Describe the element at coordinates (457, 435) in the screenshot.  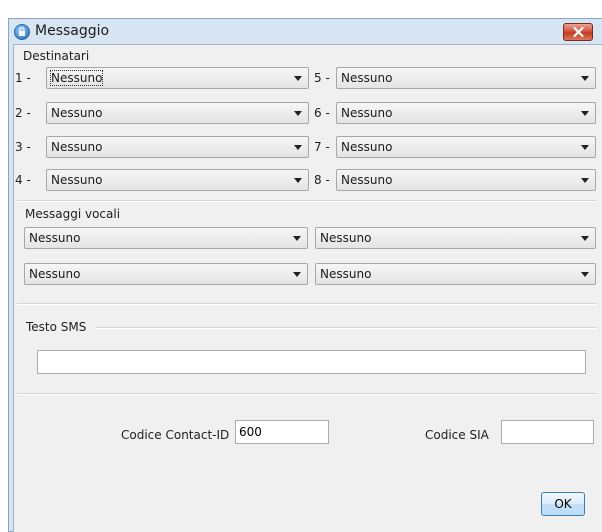
I see `sia-label: Codice SIA` at that location.